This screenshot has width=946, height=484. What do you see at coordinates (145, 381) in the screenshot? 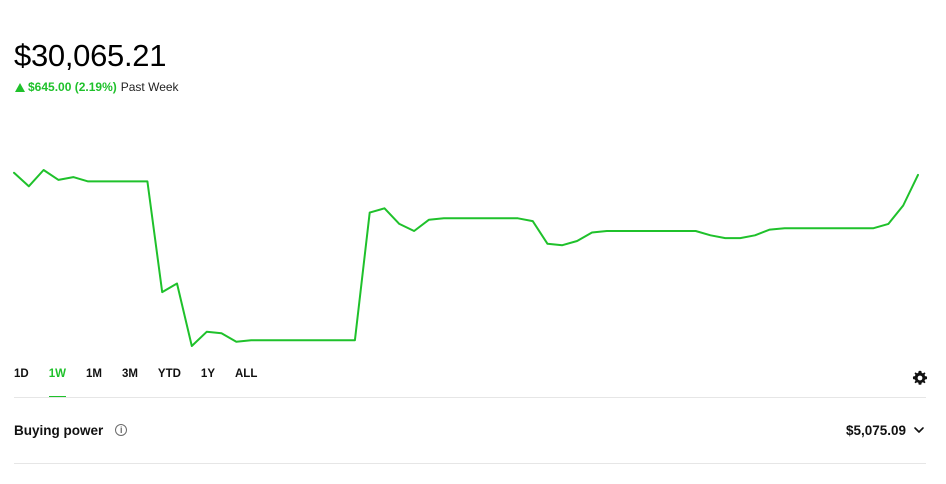
I see `range-tabs: 1D 1W 1M 3M YTD 1Y ALL` at bounding box center [145, 381].